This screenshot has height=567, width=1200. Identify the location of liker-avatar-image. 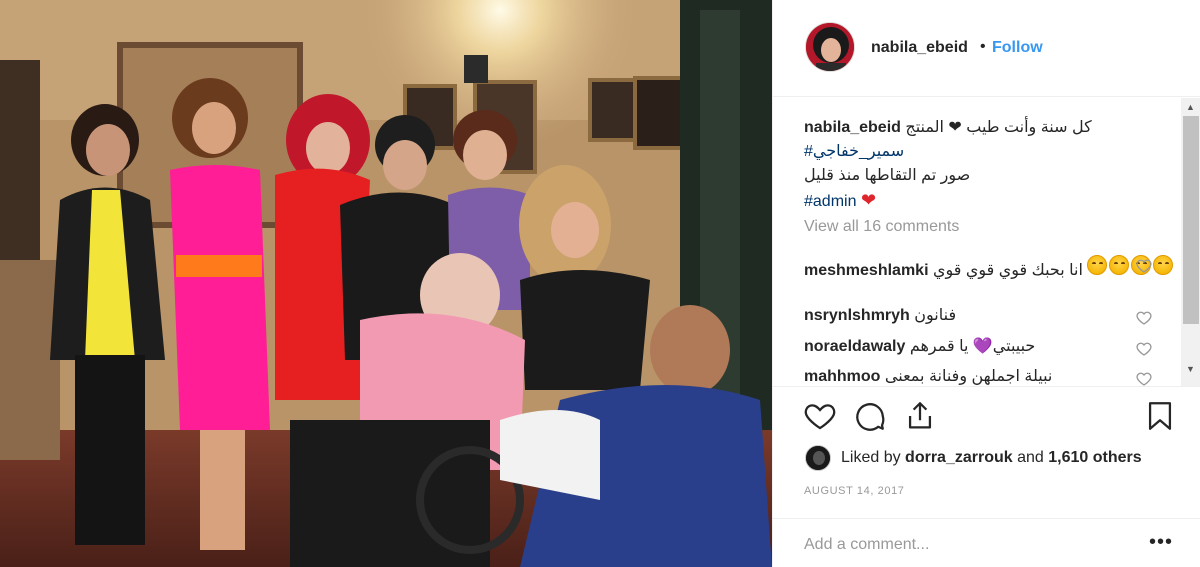
(818, 458).